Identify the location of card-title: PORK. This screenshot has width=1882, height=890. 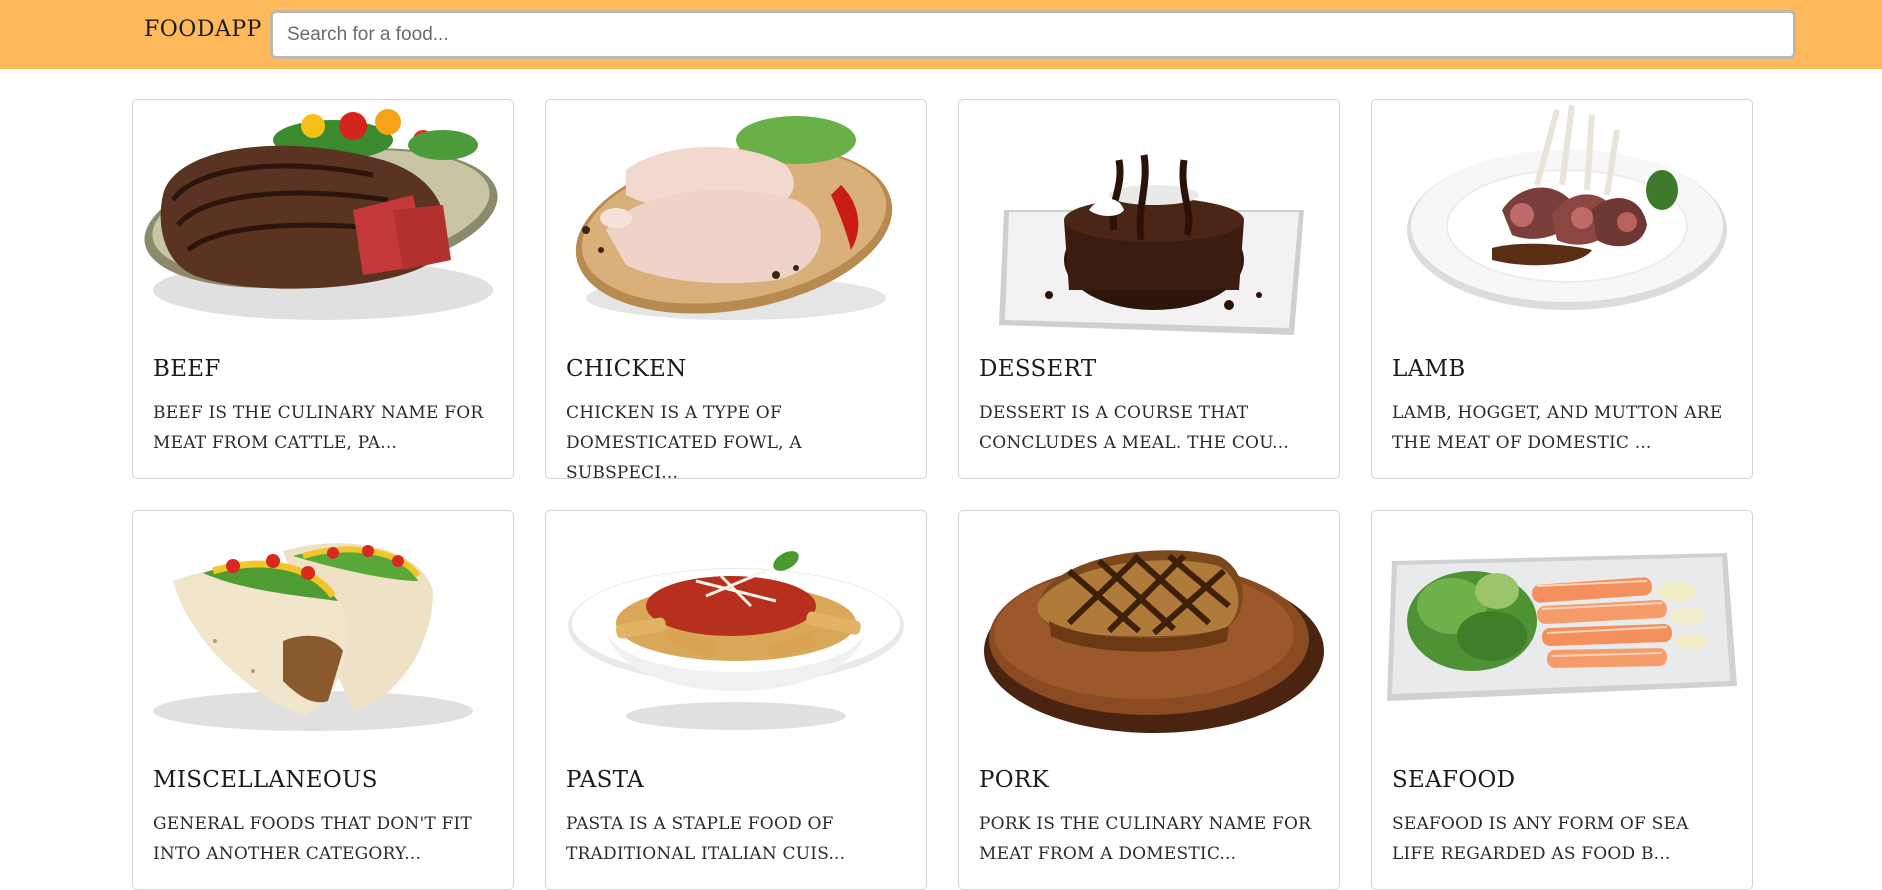
(1014, 780).